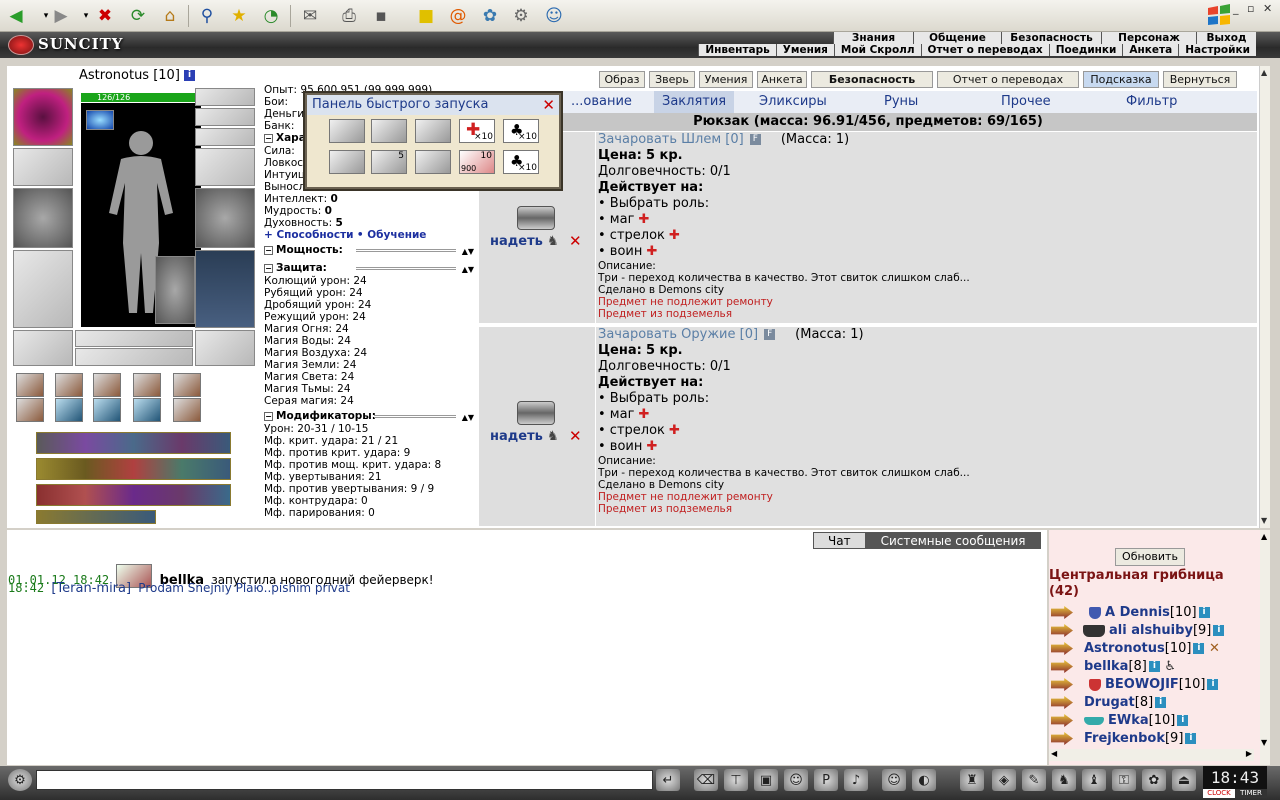  What do you see at coordinates (1214, 648) in the screenshot?
I see `battle-icon: ✕` at bounding box center [1214, 648].